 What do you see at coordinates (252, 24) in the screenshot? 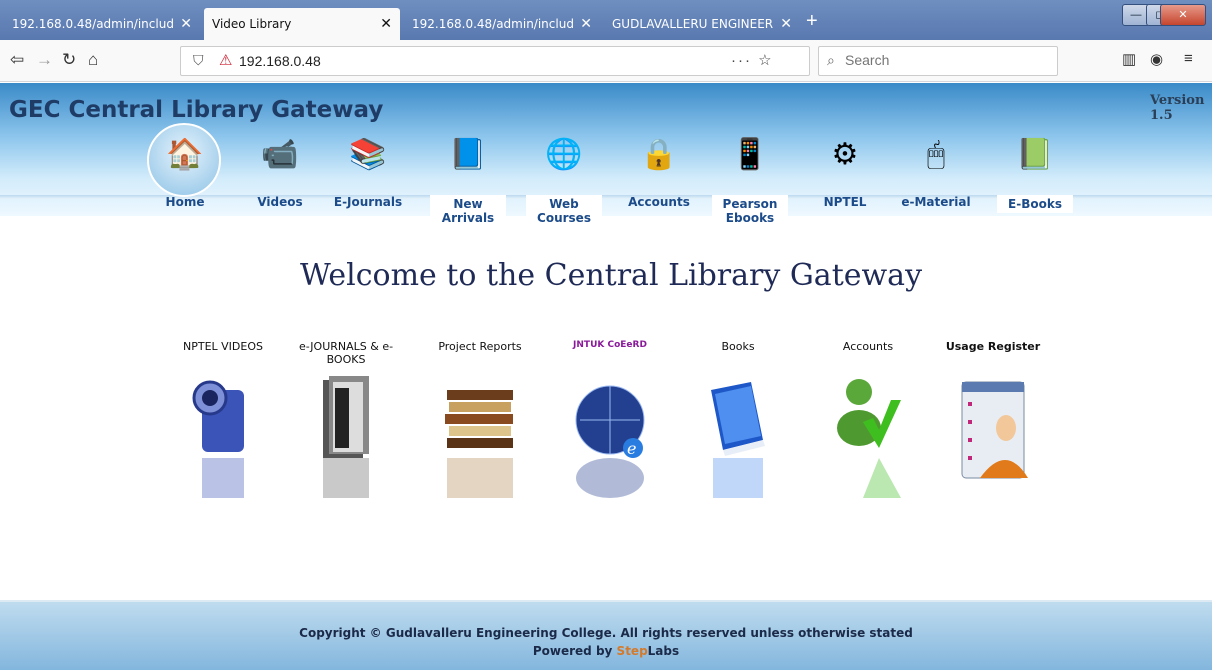
I see `tab-title: Video Library` at bounding box center [252, 24].